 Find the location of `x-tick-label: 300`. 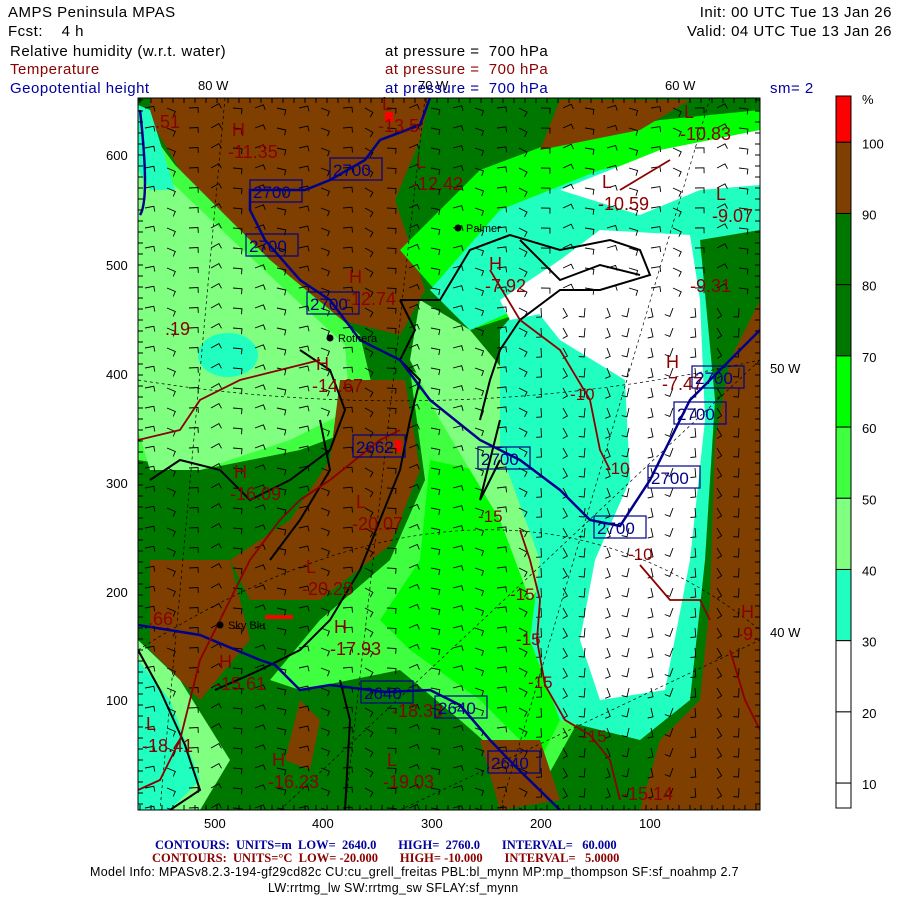

x-tick-label: 300 is located at coordinates (432, 823).